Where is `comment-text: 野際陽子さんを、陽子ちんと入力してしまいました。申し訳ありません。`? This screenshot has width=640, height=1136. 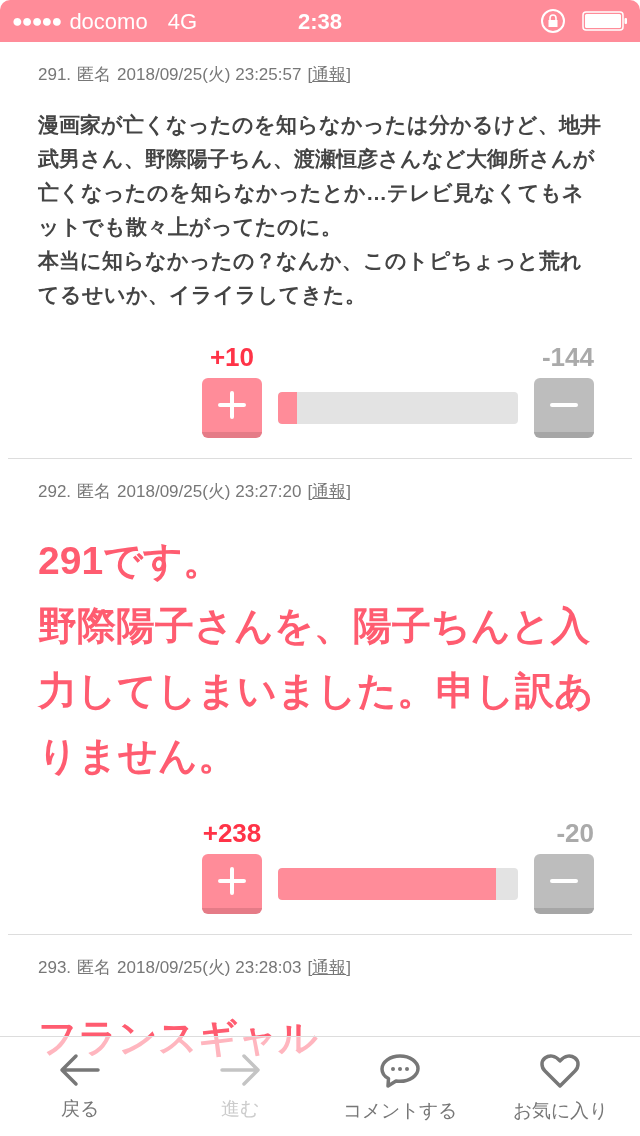 comment-text: 野際陽子さんを、陽子ちんと入力してしまいました。申し訳ありません。 is located at coordinates (316, 691).